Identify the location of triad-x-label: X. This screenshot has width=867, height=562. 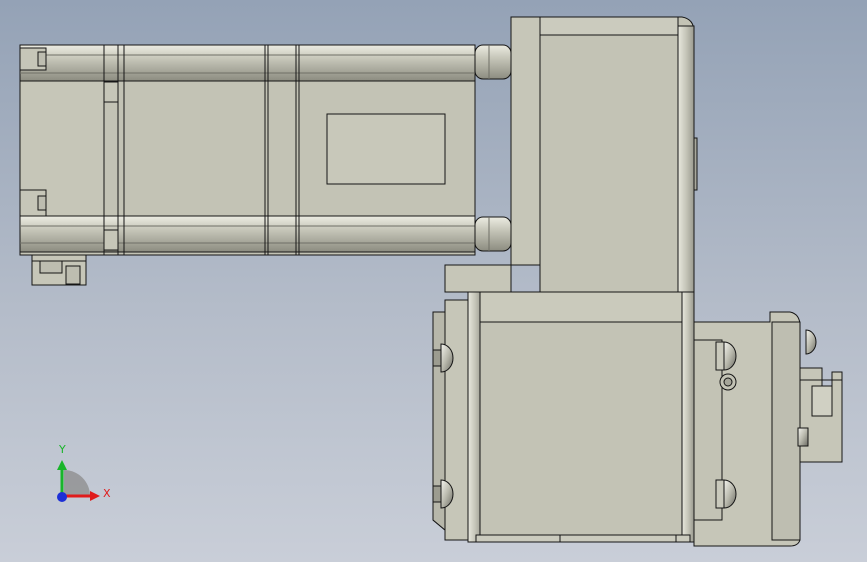
(107, 493).